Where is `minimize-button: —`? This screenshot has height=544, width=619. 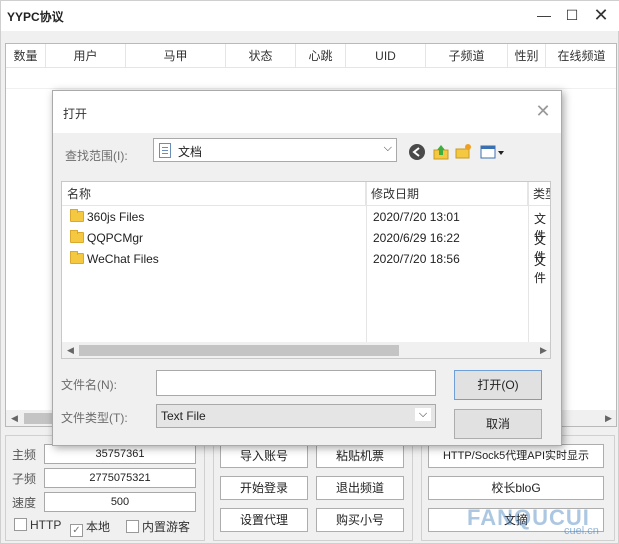
minimize-button: — is located at coordinates (544, 15).